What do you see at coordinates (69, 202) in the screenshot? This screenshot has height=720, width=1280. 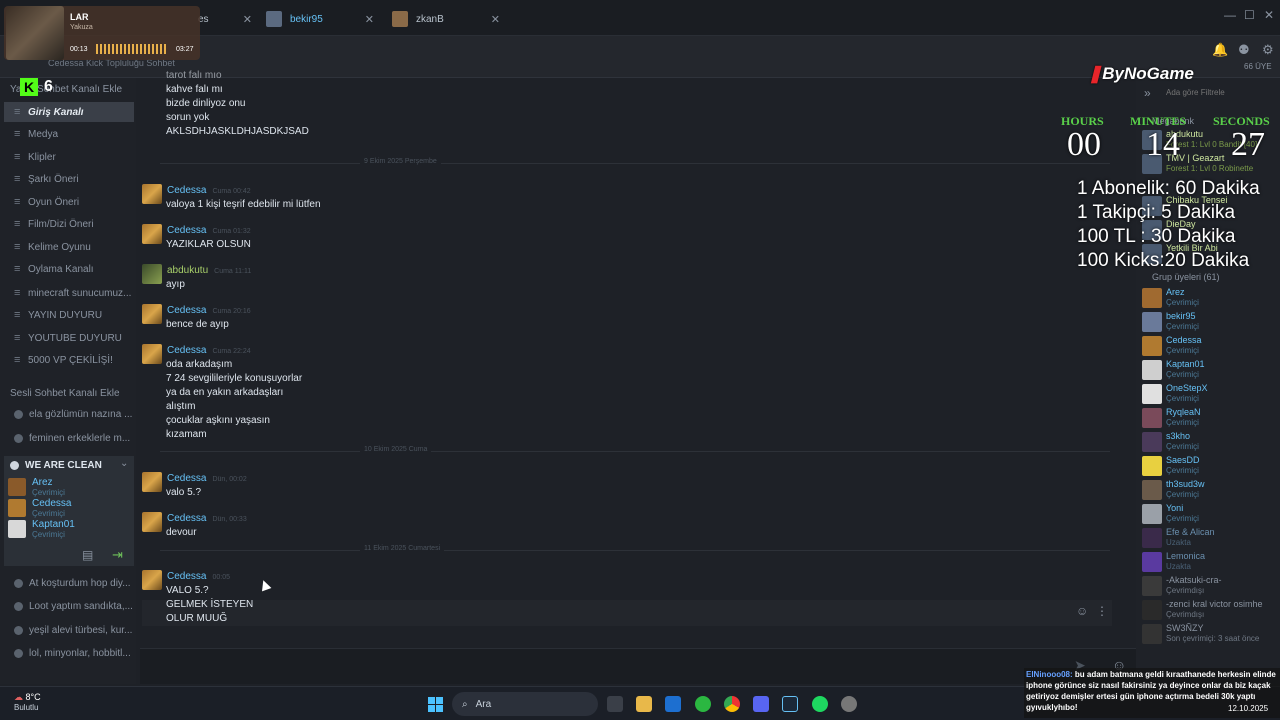 I see `channel-item: ≡ Oyun Öneri` at bounding box center [69, 202].